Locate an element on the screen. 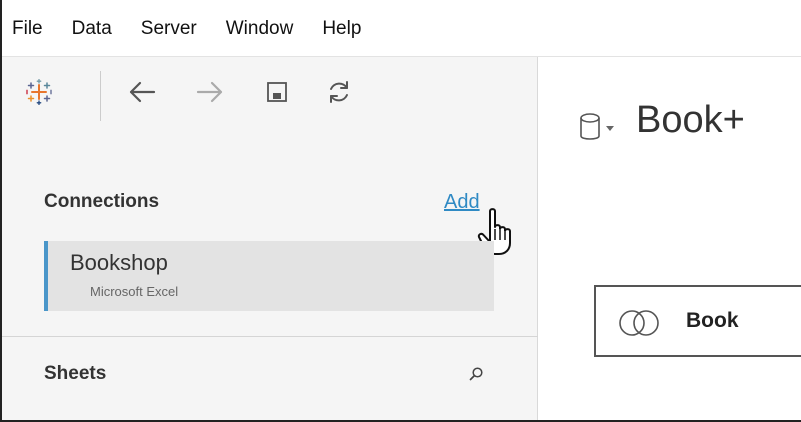 The height and width of the screenshot is (422, 801). add-connection-link: Add is located at coordinates (462, 202).